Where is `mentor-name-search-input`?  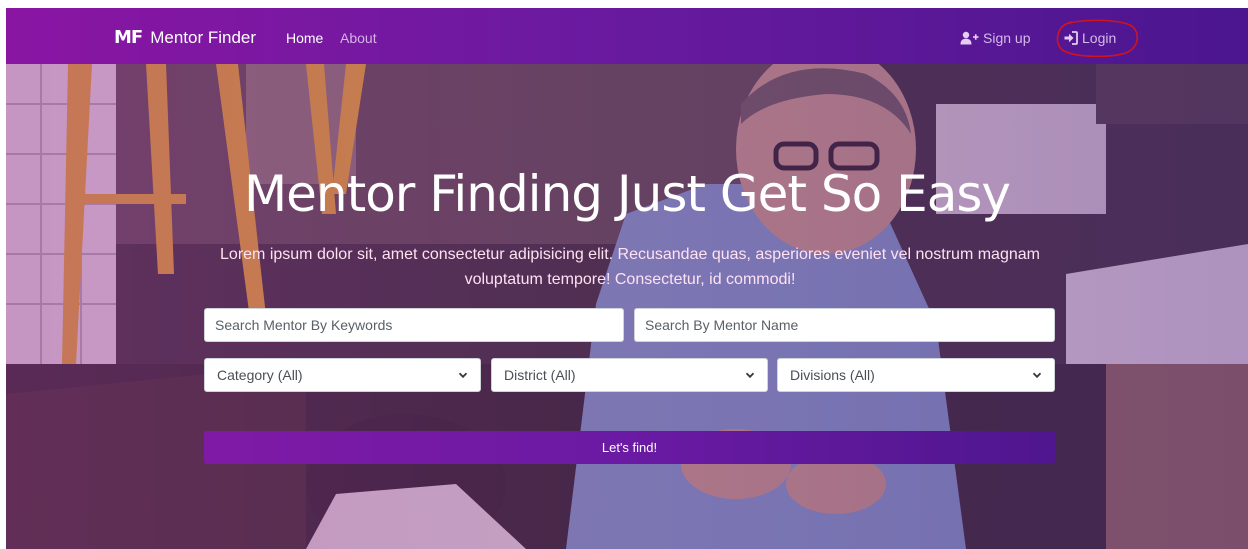 mentor-name-search-input is located at coordinates (844, 325).